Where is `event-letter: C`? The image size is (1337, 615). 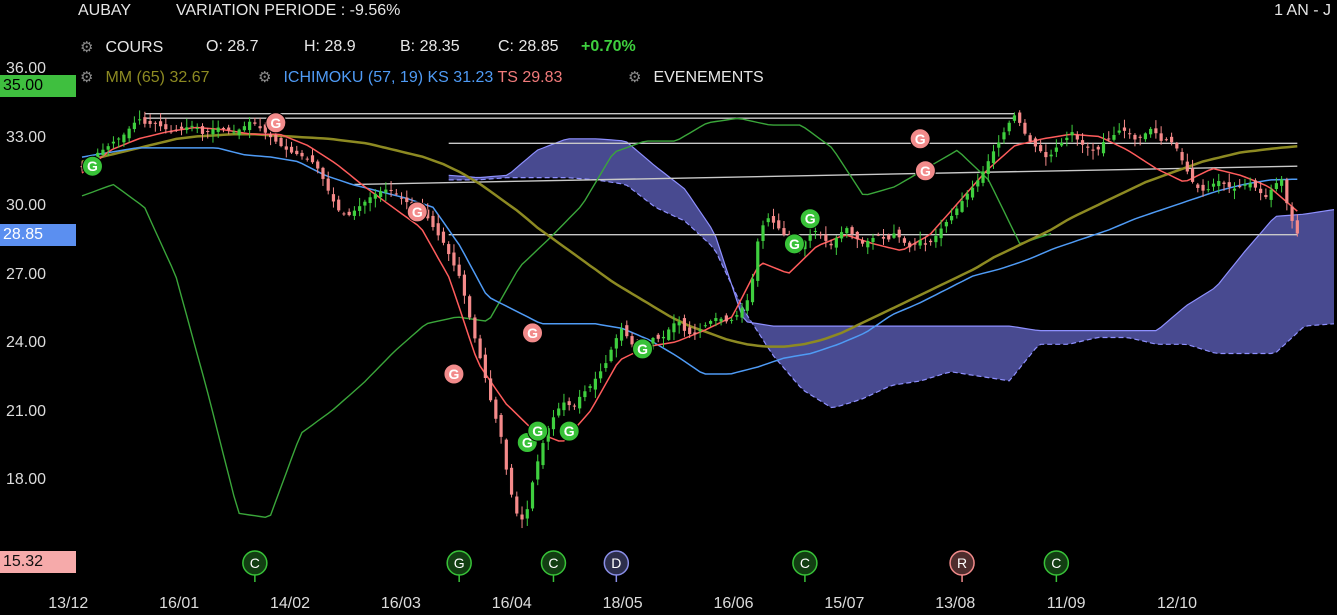 event-letter: C is located at coordinates (255, 563).